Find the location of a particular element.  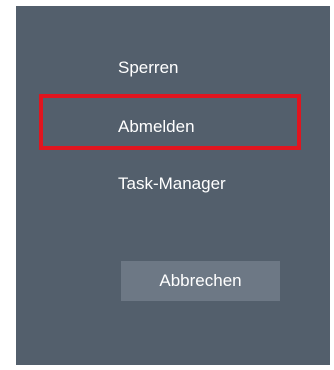

menu-item-task-manager: Task-Manager is located at coordinates (172, 184).